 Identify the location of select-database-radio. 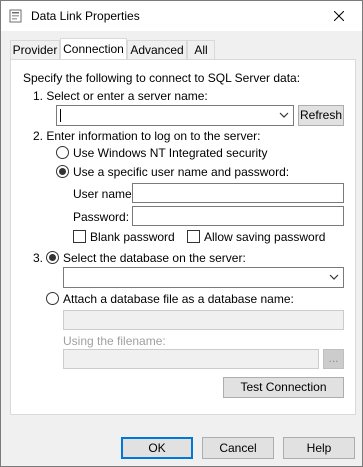
(52, 257).